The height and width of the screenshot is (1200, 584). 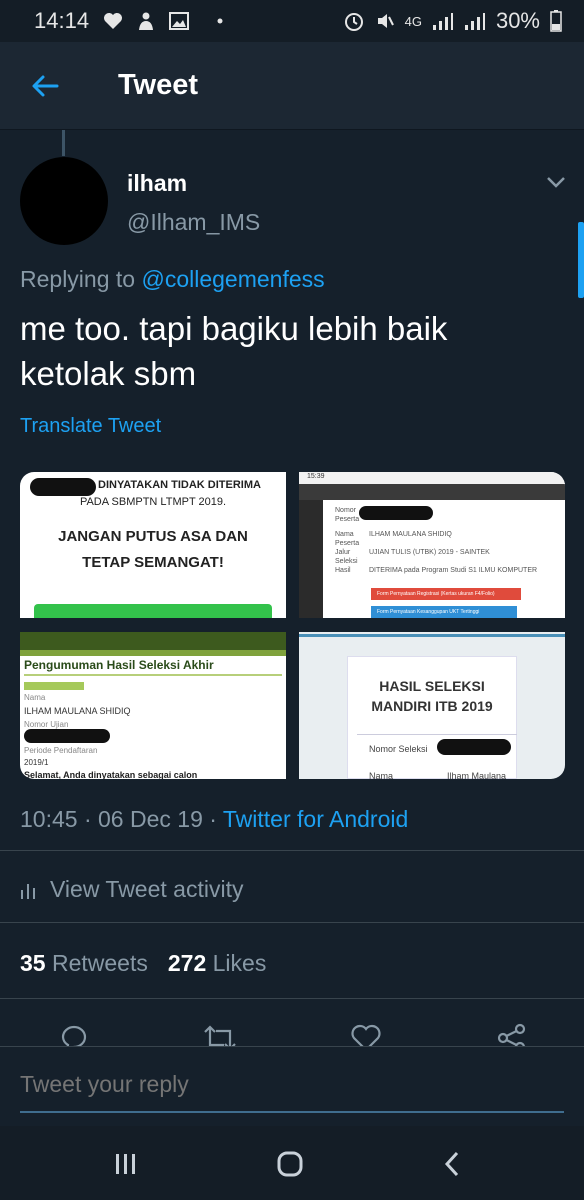 I want to click on replying-to: Replying to @collegemenfess, so click(x=172, y=279).